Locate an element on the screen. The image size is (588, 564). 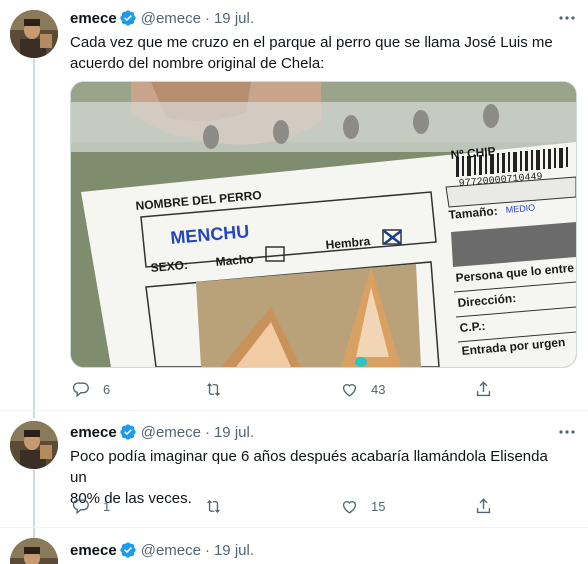
like-count: 15 is located at coordinates (378, 506).